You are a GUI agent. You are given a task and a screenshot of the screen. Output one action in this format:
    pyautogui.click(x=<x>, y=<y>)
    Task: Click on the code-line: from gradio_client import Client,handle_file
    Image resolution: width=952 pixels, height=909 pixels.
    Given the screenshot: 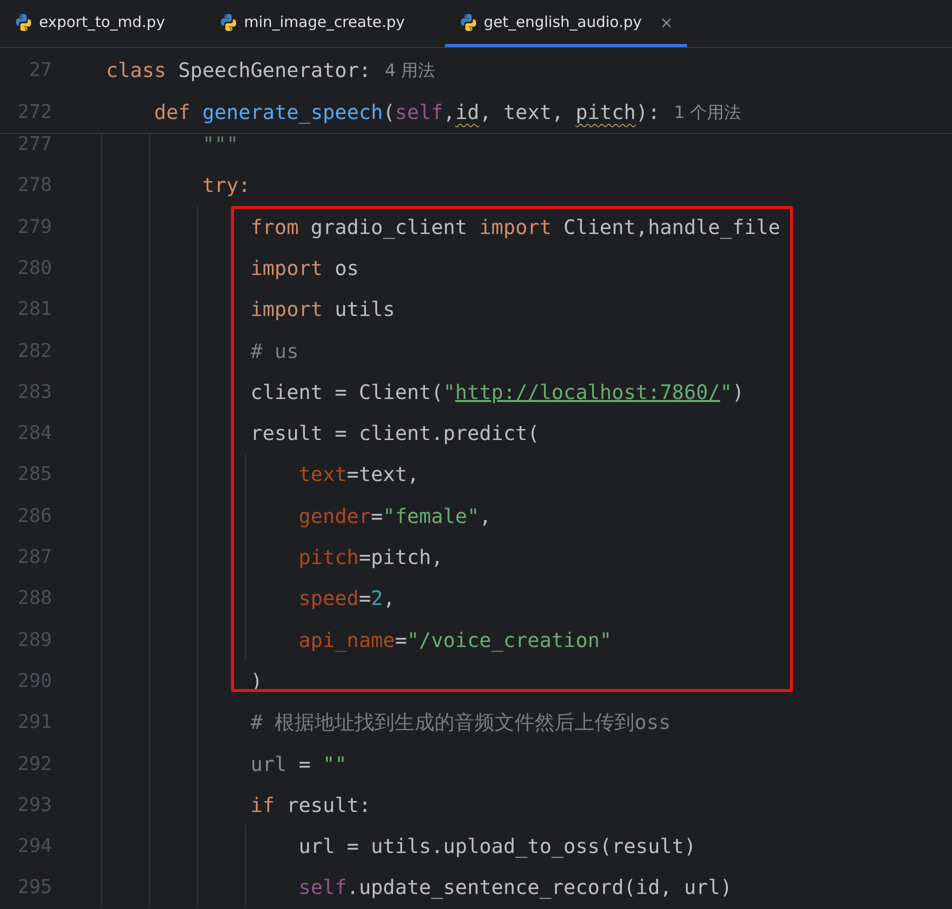 What is the action you would take?
    pyautogui.click(x=515, y=226)
    